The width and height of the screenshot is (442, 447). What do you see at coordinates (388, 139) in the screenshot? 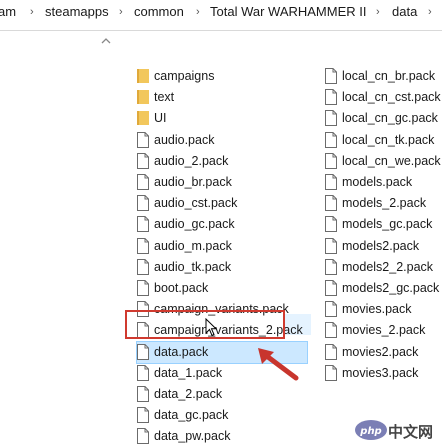
I see `file-name: local_cn_tk.pack` at bounding box center [388, 139].